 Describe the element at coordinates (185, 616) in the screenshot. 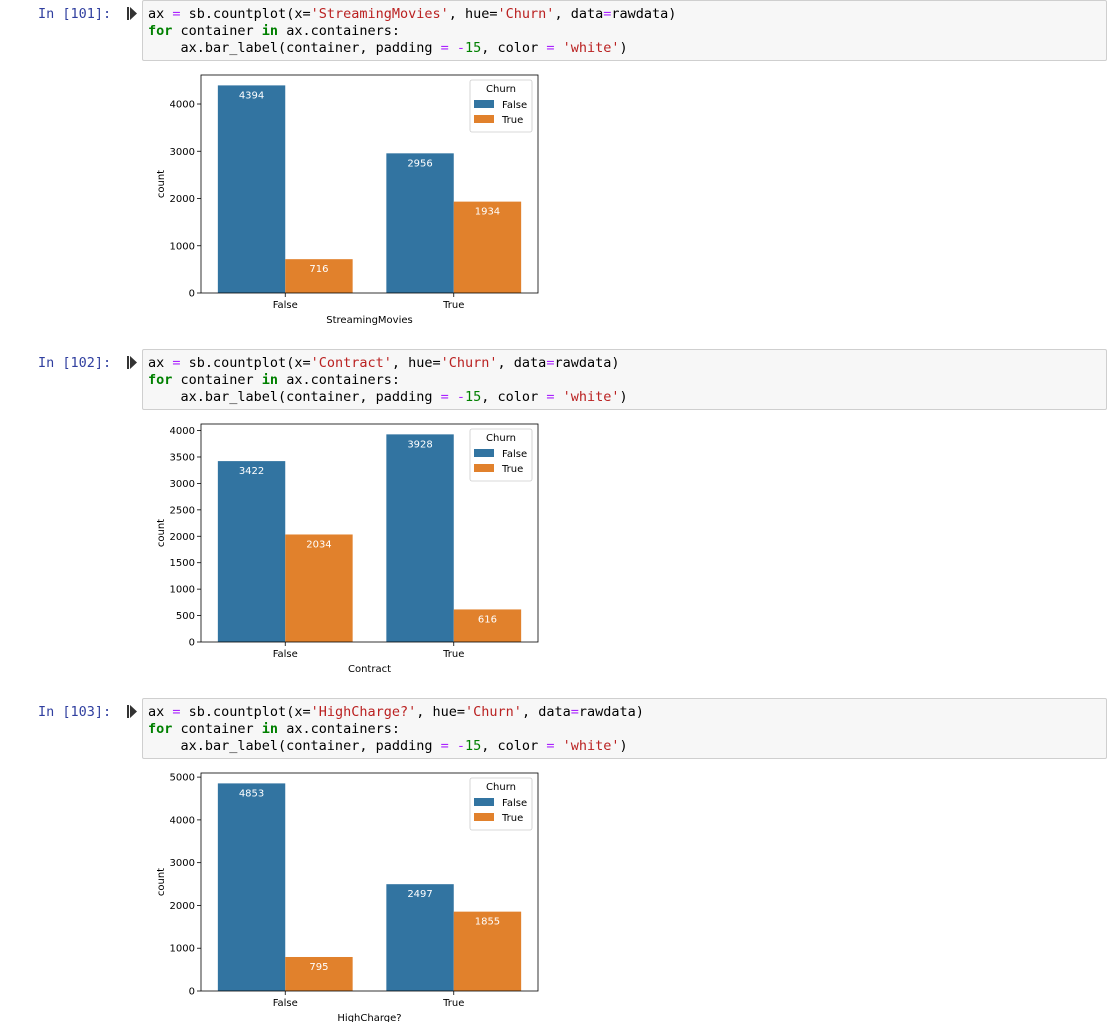

I see `y-tick-label: 500` at that location.